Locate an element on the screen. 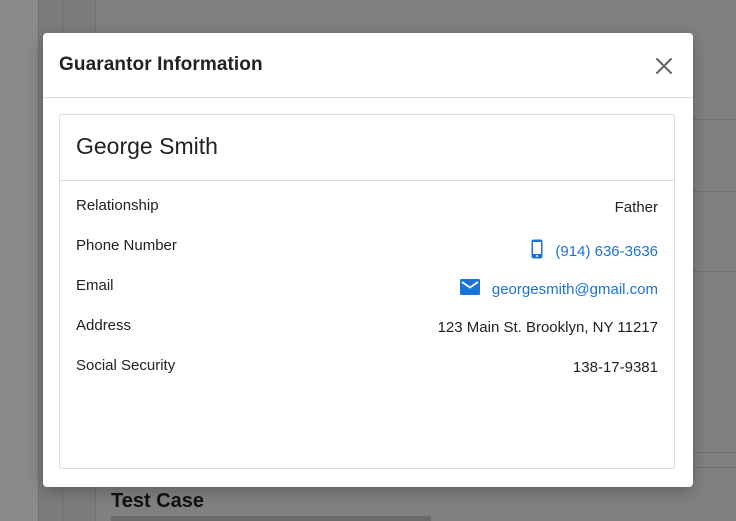 The width and height of the screenshot is (736, 521). card-header: George Smith is located at coordinates (367, 148).